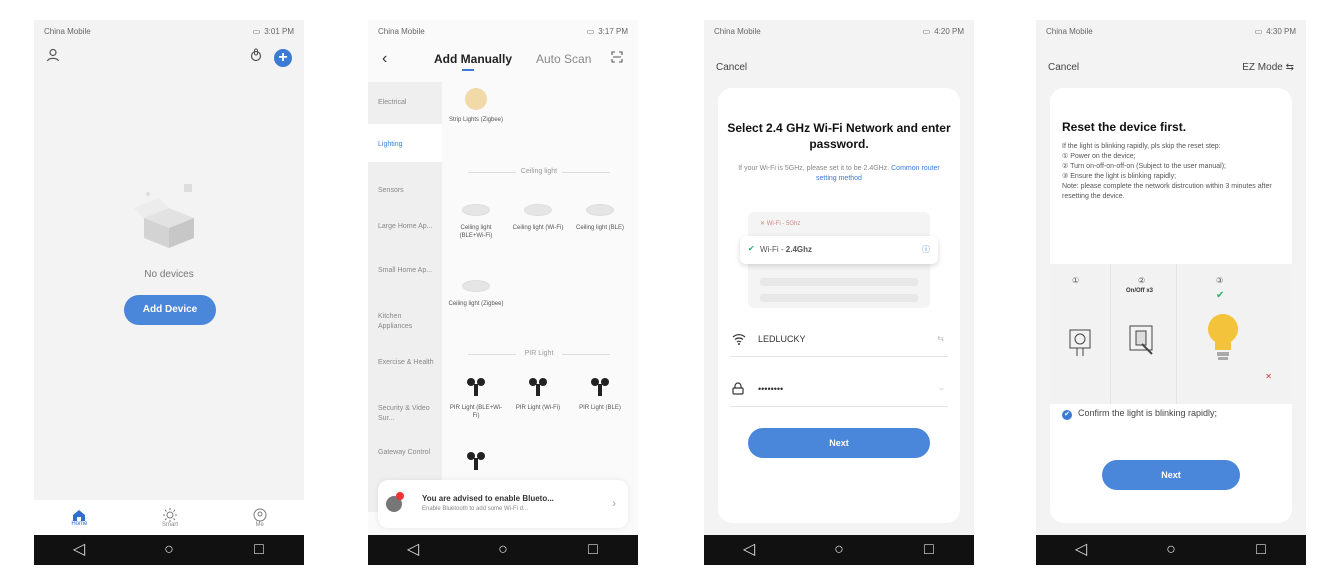 Image resolution: width=1333 pixels, height=571 pixels. What do you see at coordinates (407, 363) in the screenshot?
I see `category-exercise-health: Exercise & Health` at bounding box center [407, 363].